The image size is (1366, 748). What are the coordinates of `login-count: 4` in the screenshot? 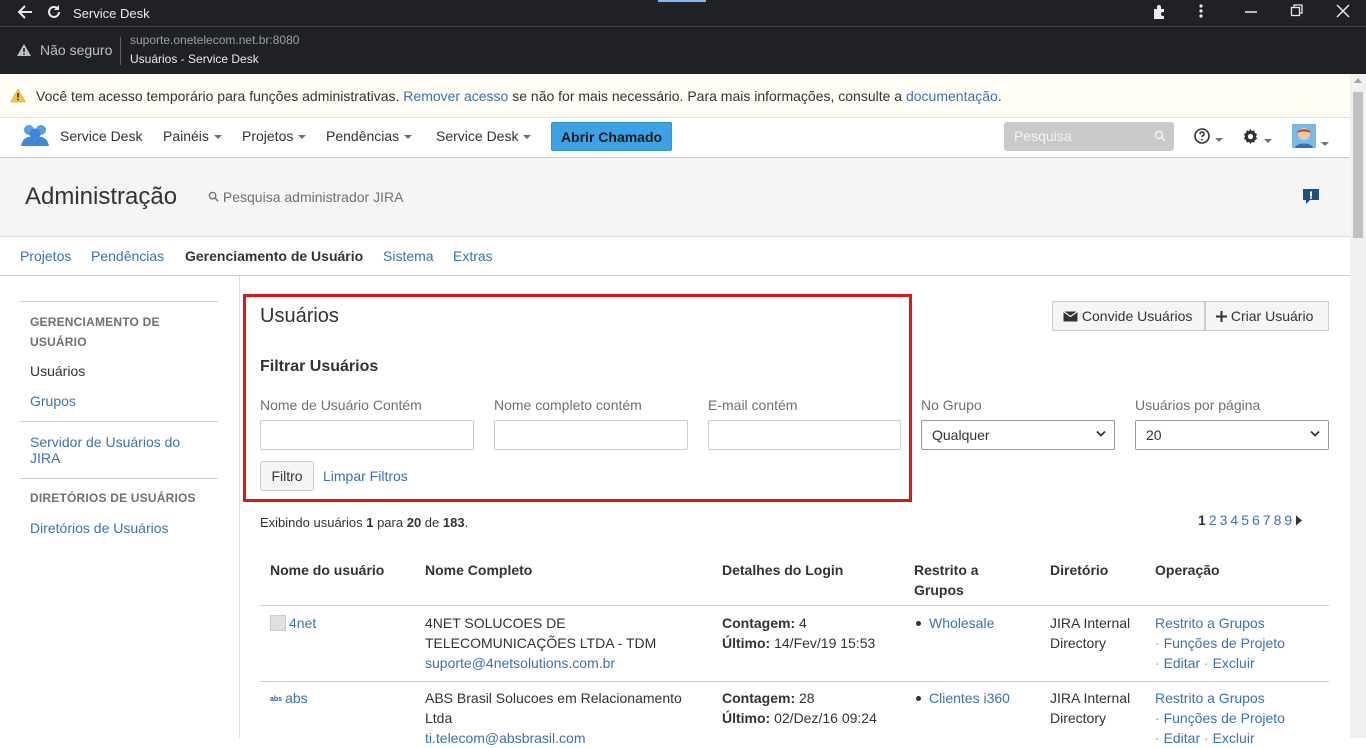 It's located at (803, 623).